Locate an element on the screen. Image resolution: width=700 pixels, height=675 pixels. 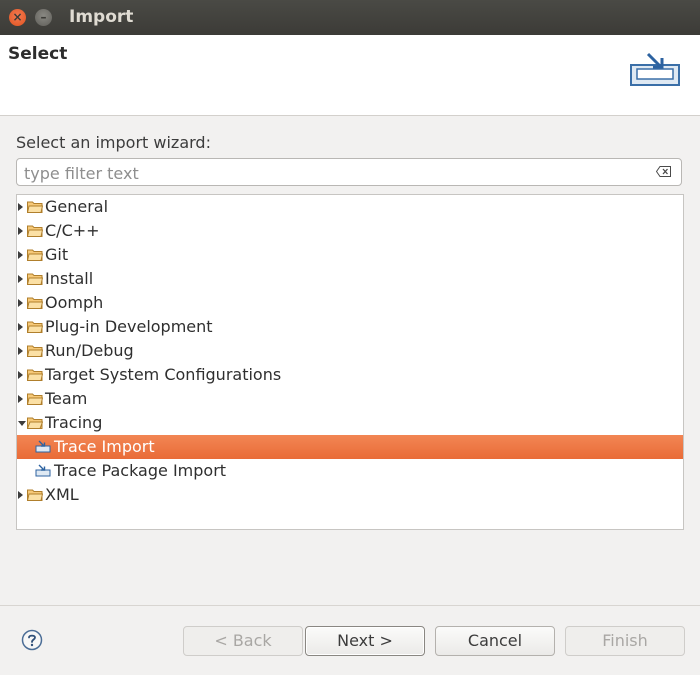
tree-item-label: Install is located at coordinates (69, 278).